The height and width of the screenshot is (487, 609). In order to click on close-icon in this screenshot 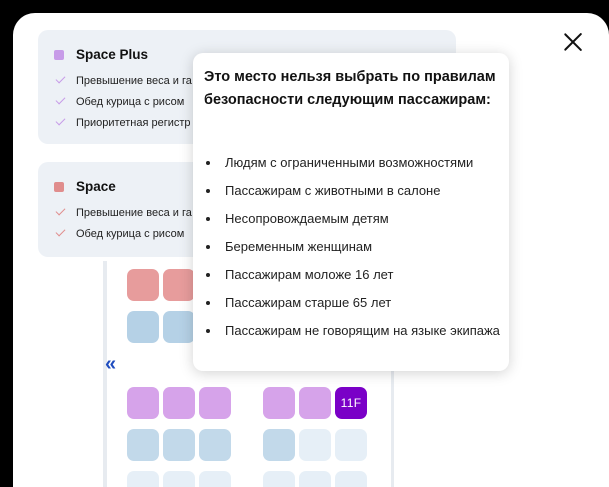, I will do `click(573, 42)`.